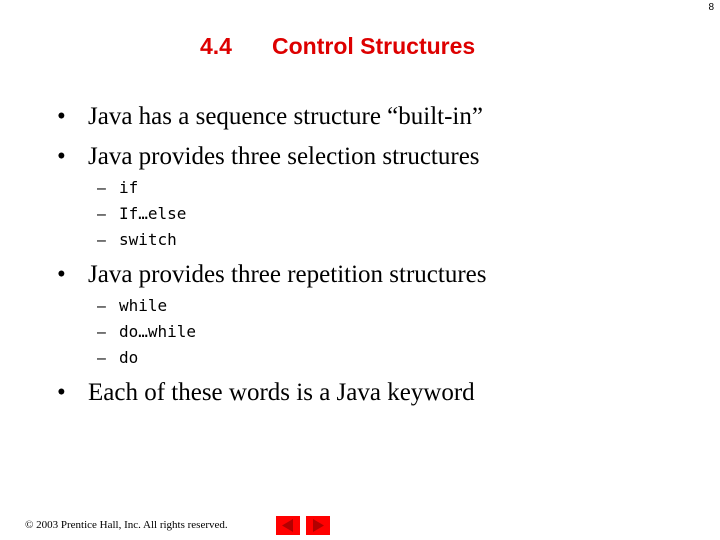 This screenshot has width=720, height=540. Describe the element at coordinates (117, 188) in the screenshot. I see `sub-item: – if` at that location.